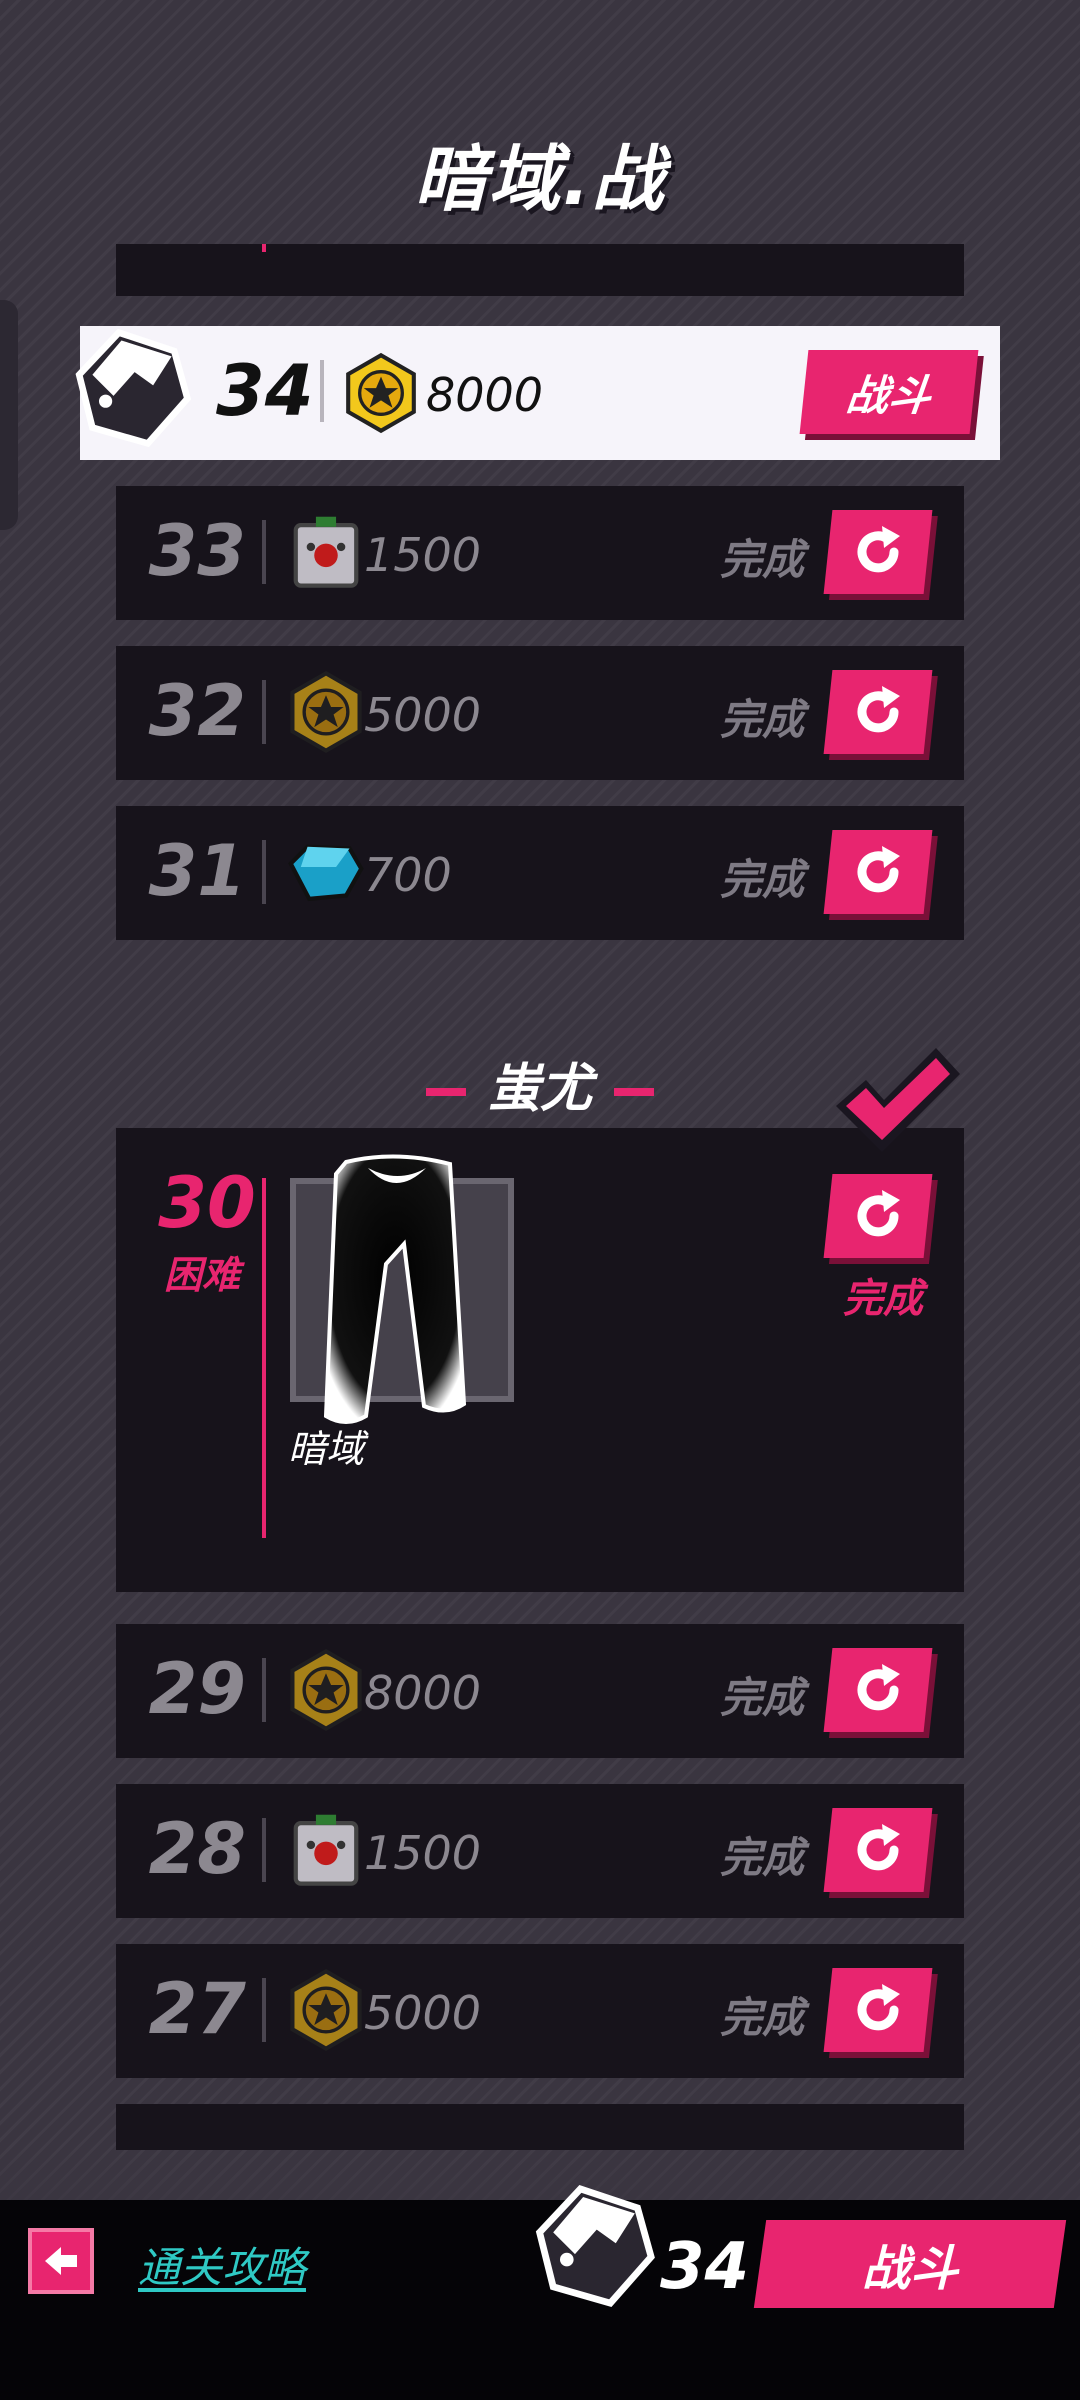 The height and width of the screenshot is (2400, 1080). I want to click on boss-name: 蚩尤, so click(539, 1089).